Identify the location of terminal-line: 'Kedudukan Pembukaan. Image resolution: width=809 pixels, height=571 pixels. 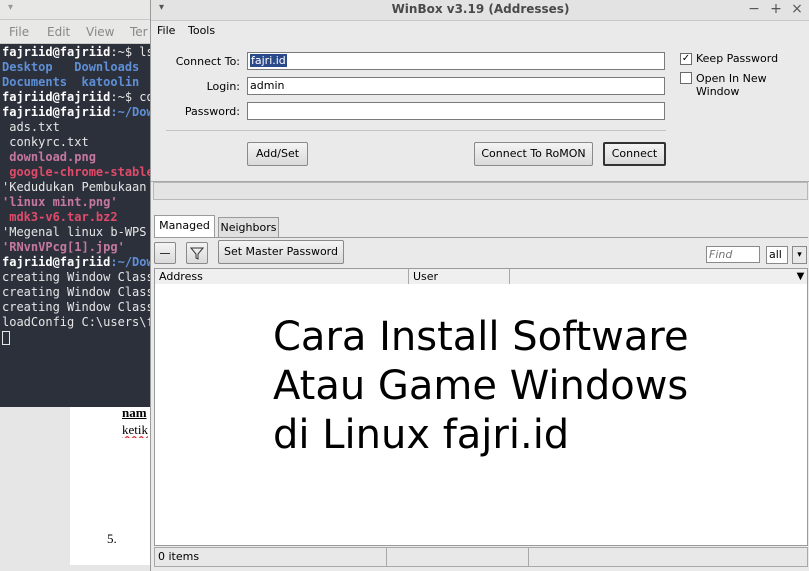
(74, 187).